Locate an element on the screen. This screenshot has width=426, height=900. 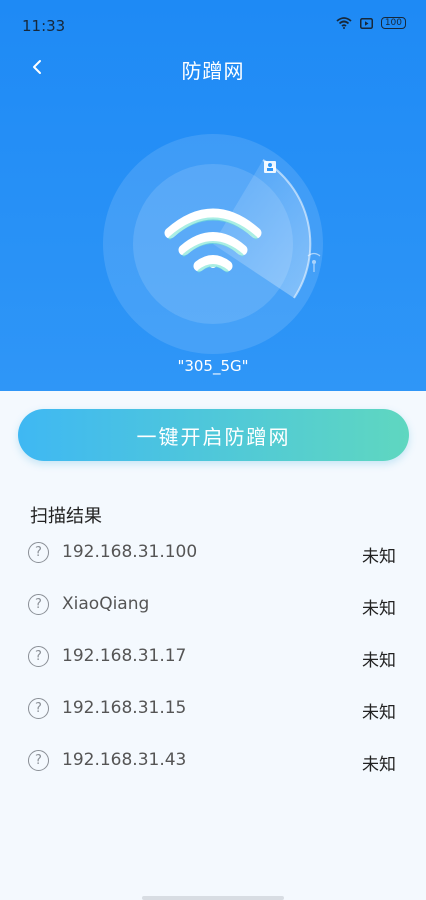
device-name: 192.168.31.15 is located at coordinates (124, 708).